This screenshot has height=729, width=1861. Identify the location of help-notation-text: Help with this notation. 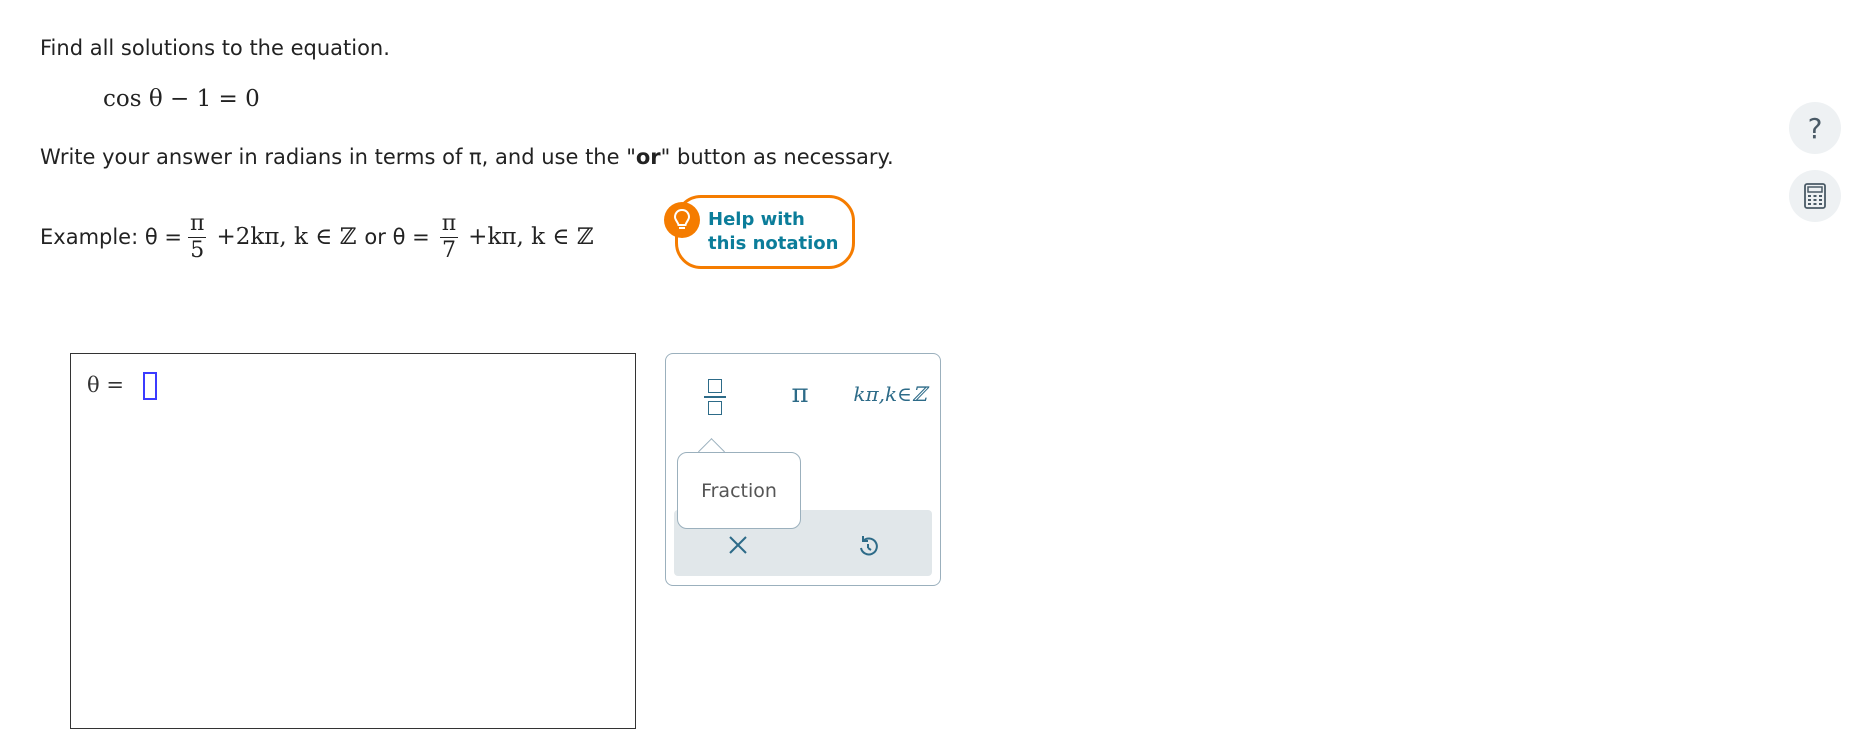
(773, 232).